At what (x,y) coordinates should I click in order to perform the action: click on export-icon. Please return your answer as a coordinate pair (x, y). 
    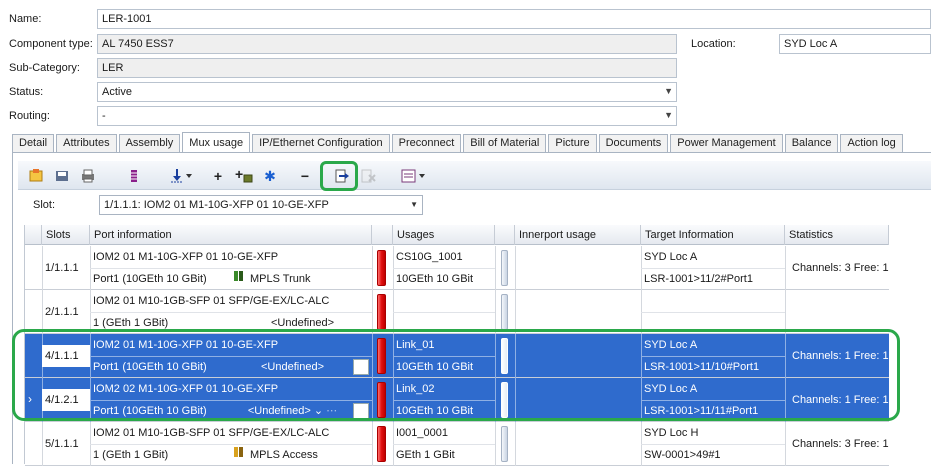
    Looking at the image, I should click on (414, 176).